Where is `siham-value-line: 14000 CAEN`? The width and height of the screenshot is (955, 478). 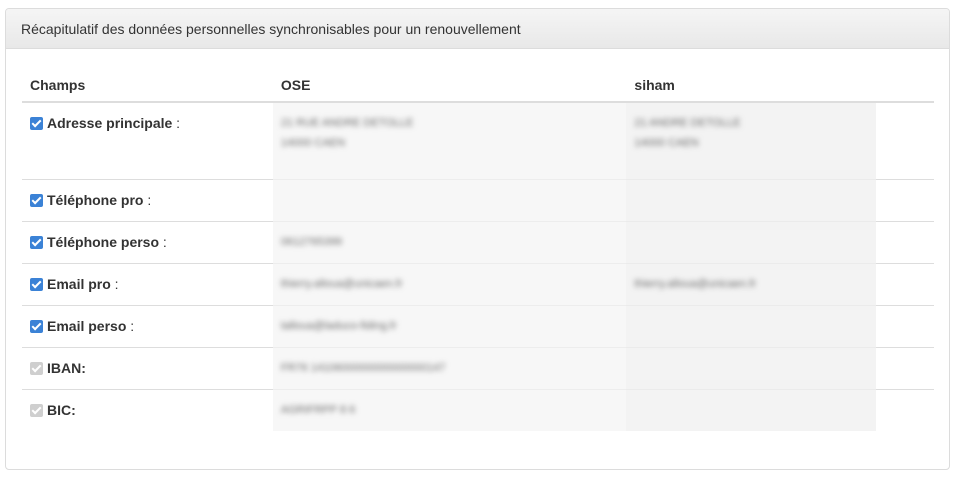 siham-value-line: 14000 CAEN is located at coordinates (666, 143).